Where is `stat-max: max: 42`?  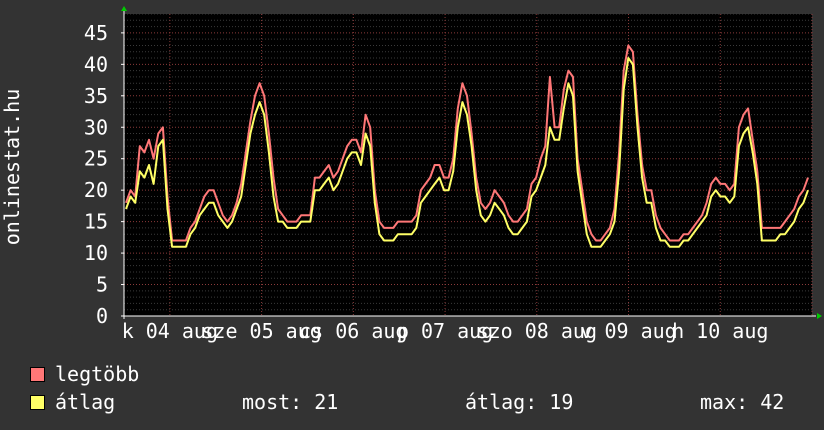
stat-max: max: 42 is located at coordinates (742, 402).